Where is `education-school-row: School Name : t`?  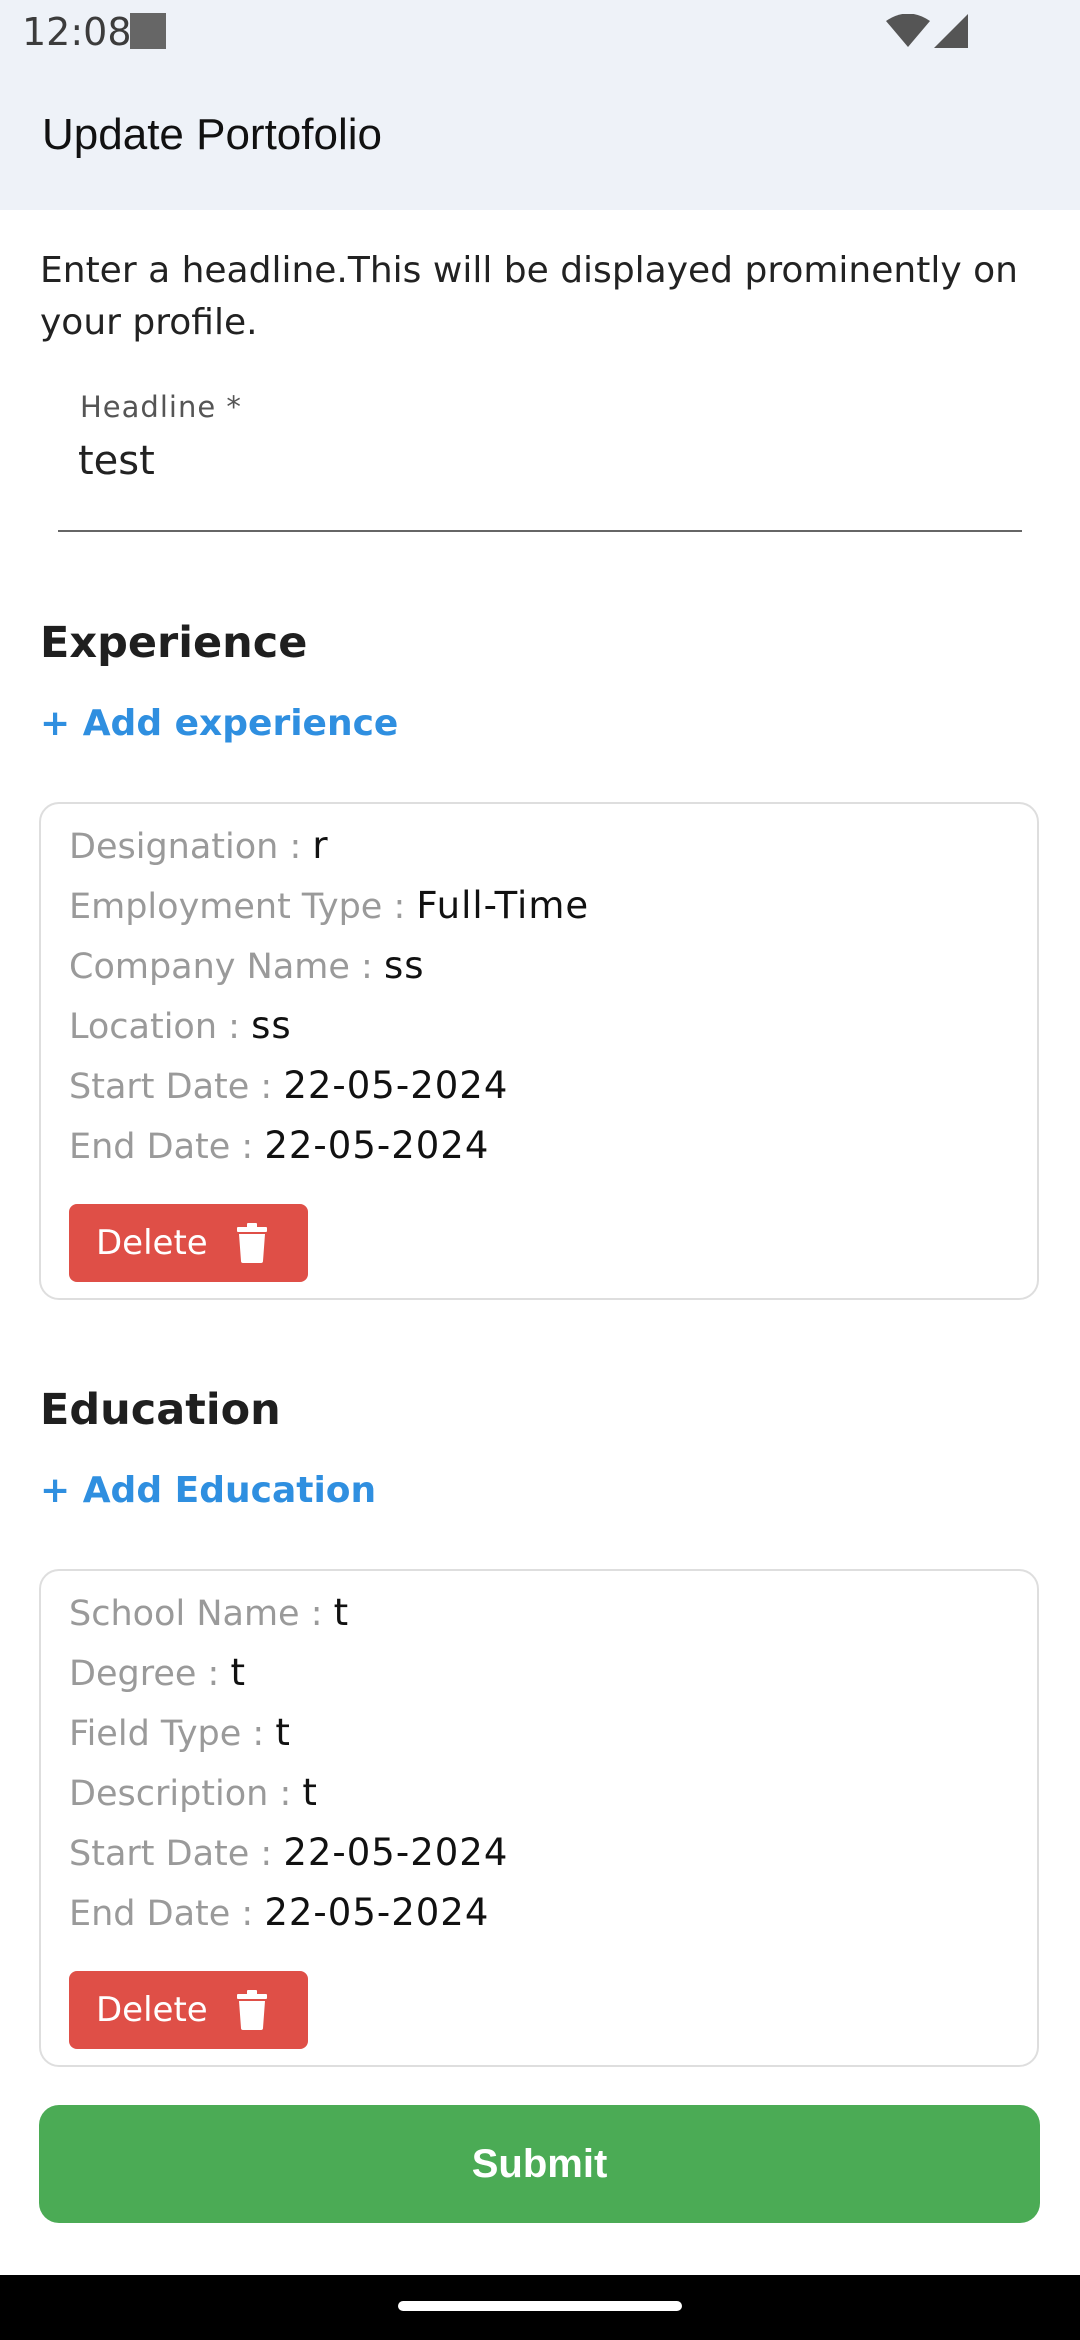 education-school-row: School Name : t is located at coordinates (209, 1613).